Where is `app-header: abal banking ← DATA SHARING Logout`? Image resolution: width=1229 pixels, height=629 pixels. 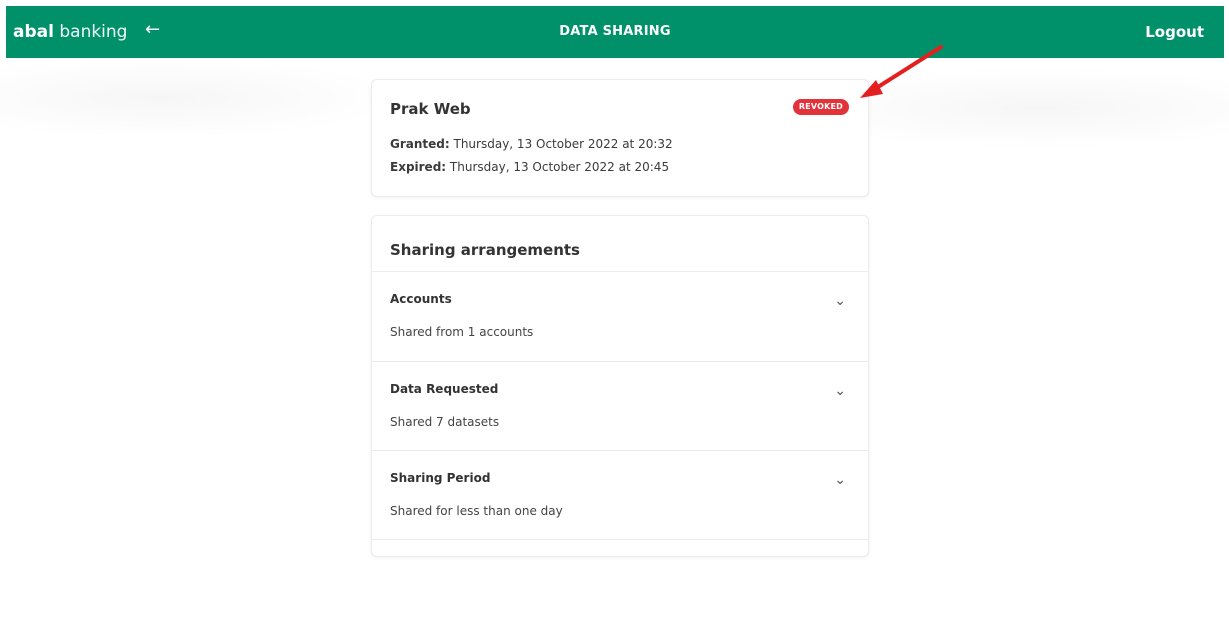
app-header: abal banking ← DATA SHARING Logout is located at coordinates (615, 32).